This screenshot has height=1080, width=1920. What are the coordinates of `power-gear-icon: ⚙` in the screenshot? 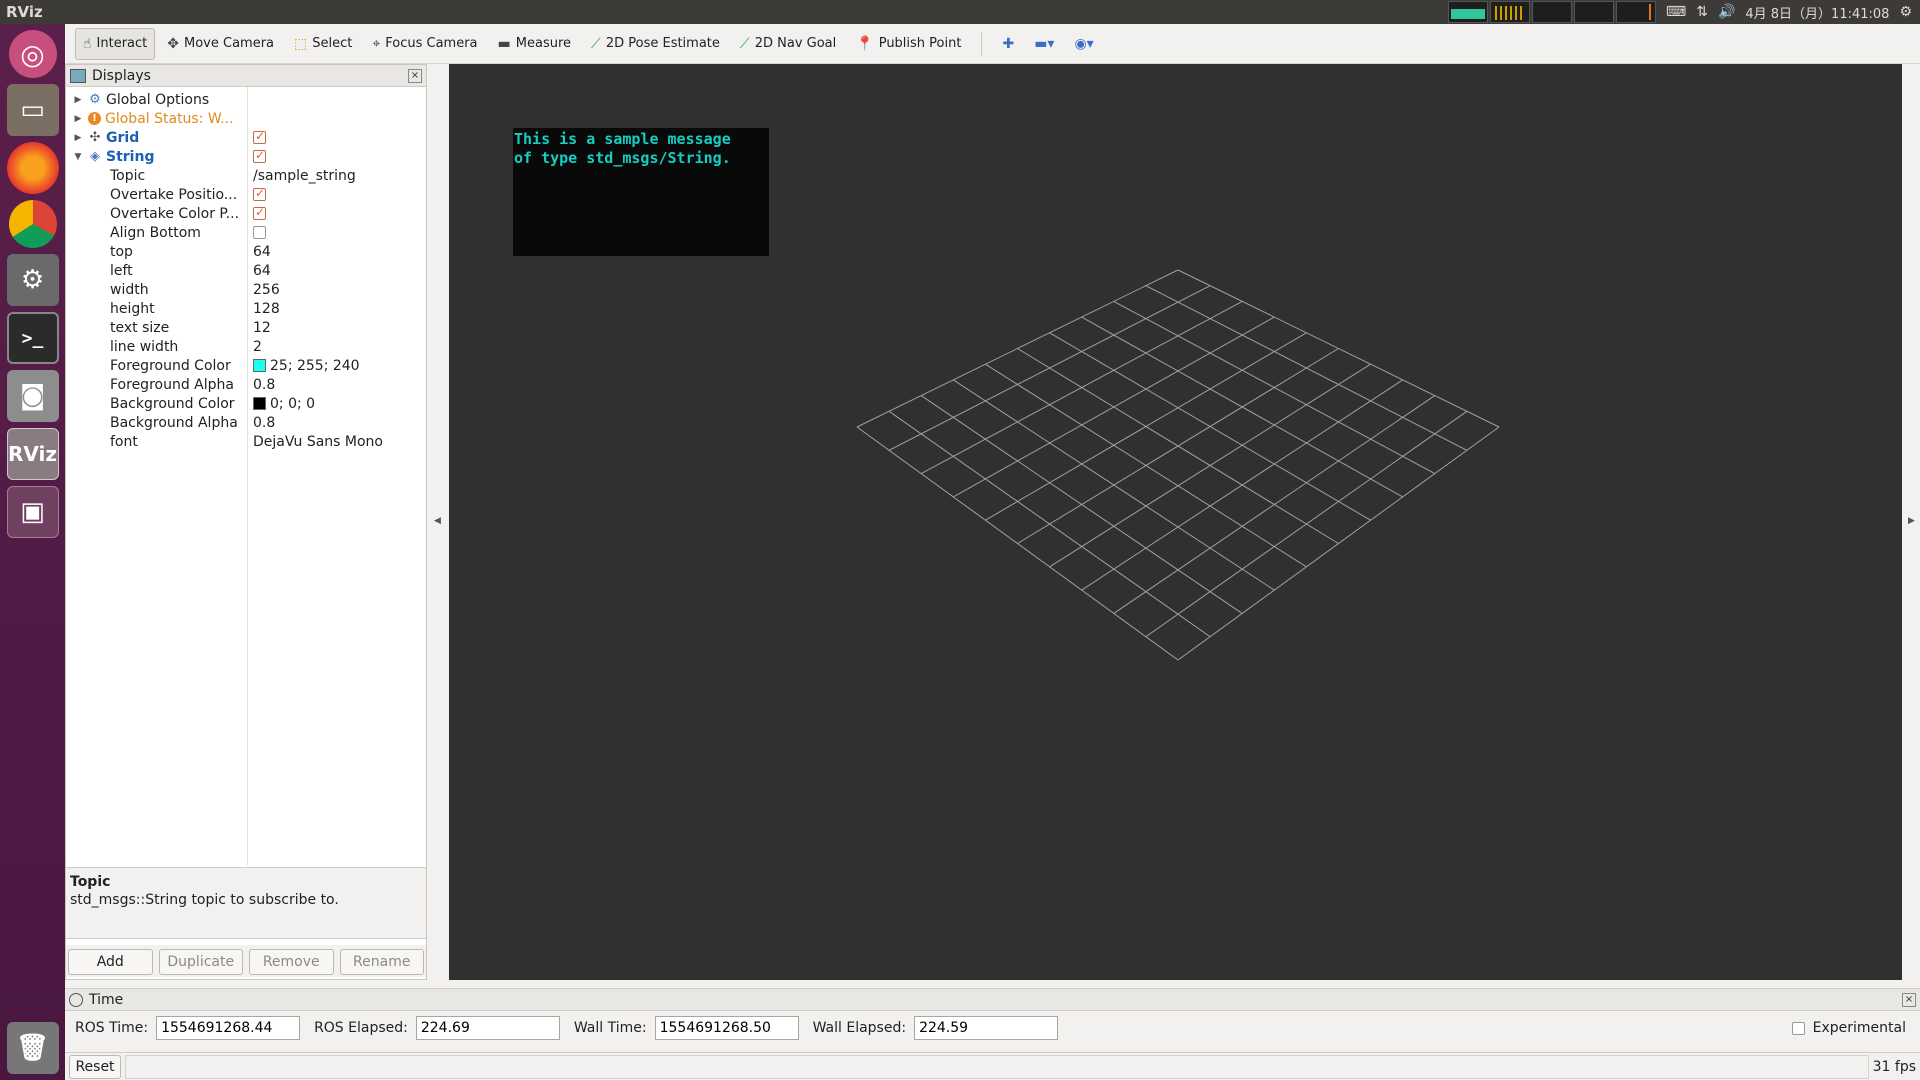 It's located at (1905, 12).